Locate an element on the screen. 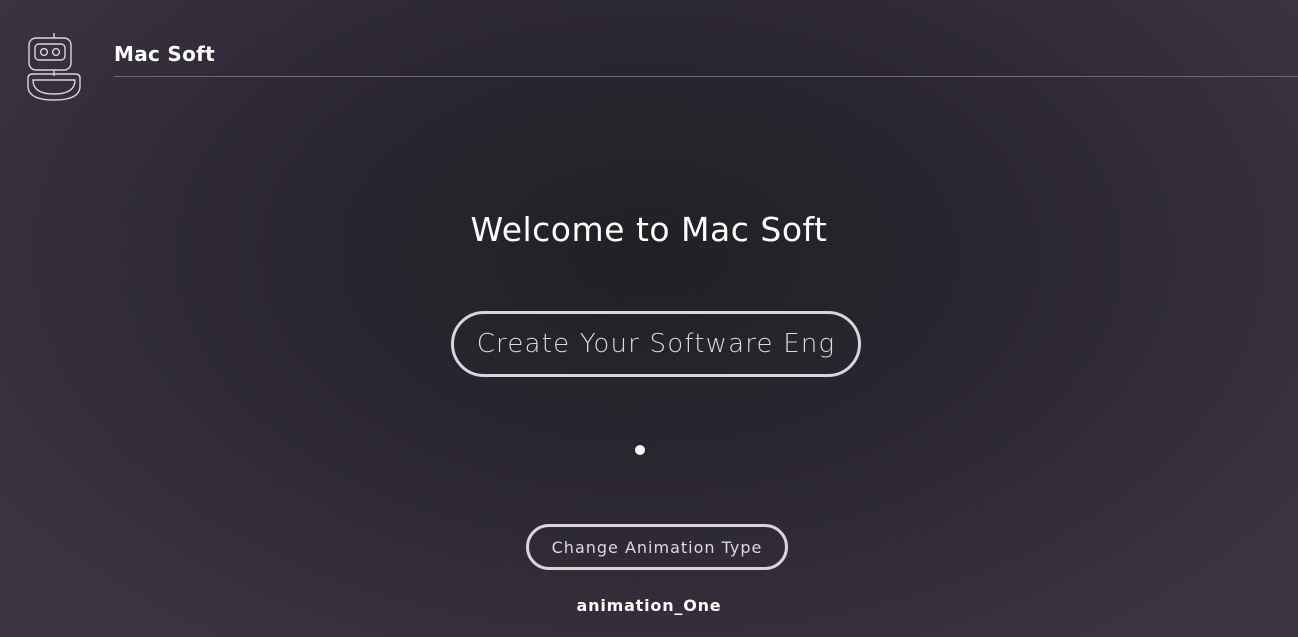 This screenshot has height=637, width=1298. animation-type-label: animation_One is located at coordinates (649, 605).